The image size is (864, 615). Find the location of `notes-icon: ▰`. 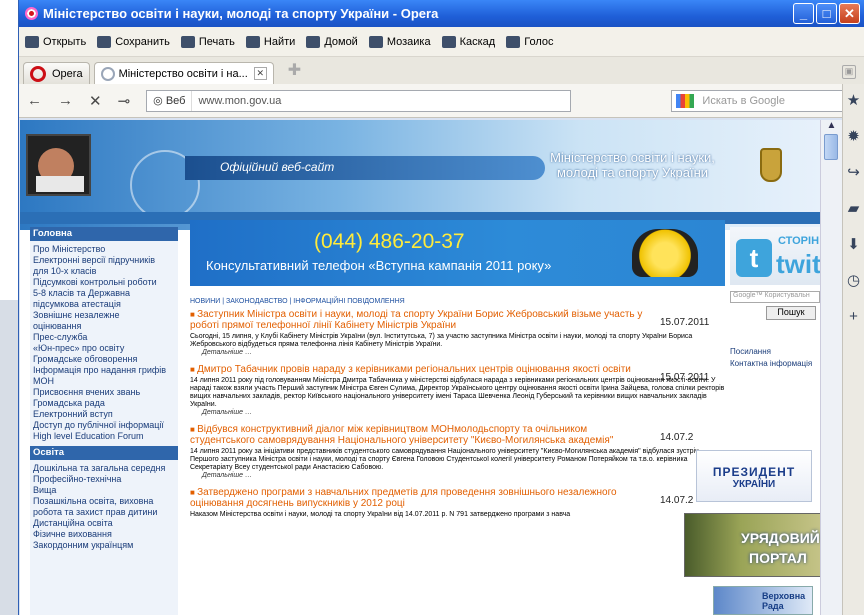

notes-icon: ▰ is located at coordinates (854, 208).